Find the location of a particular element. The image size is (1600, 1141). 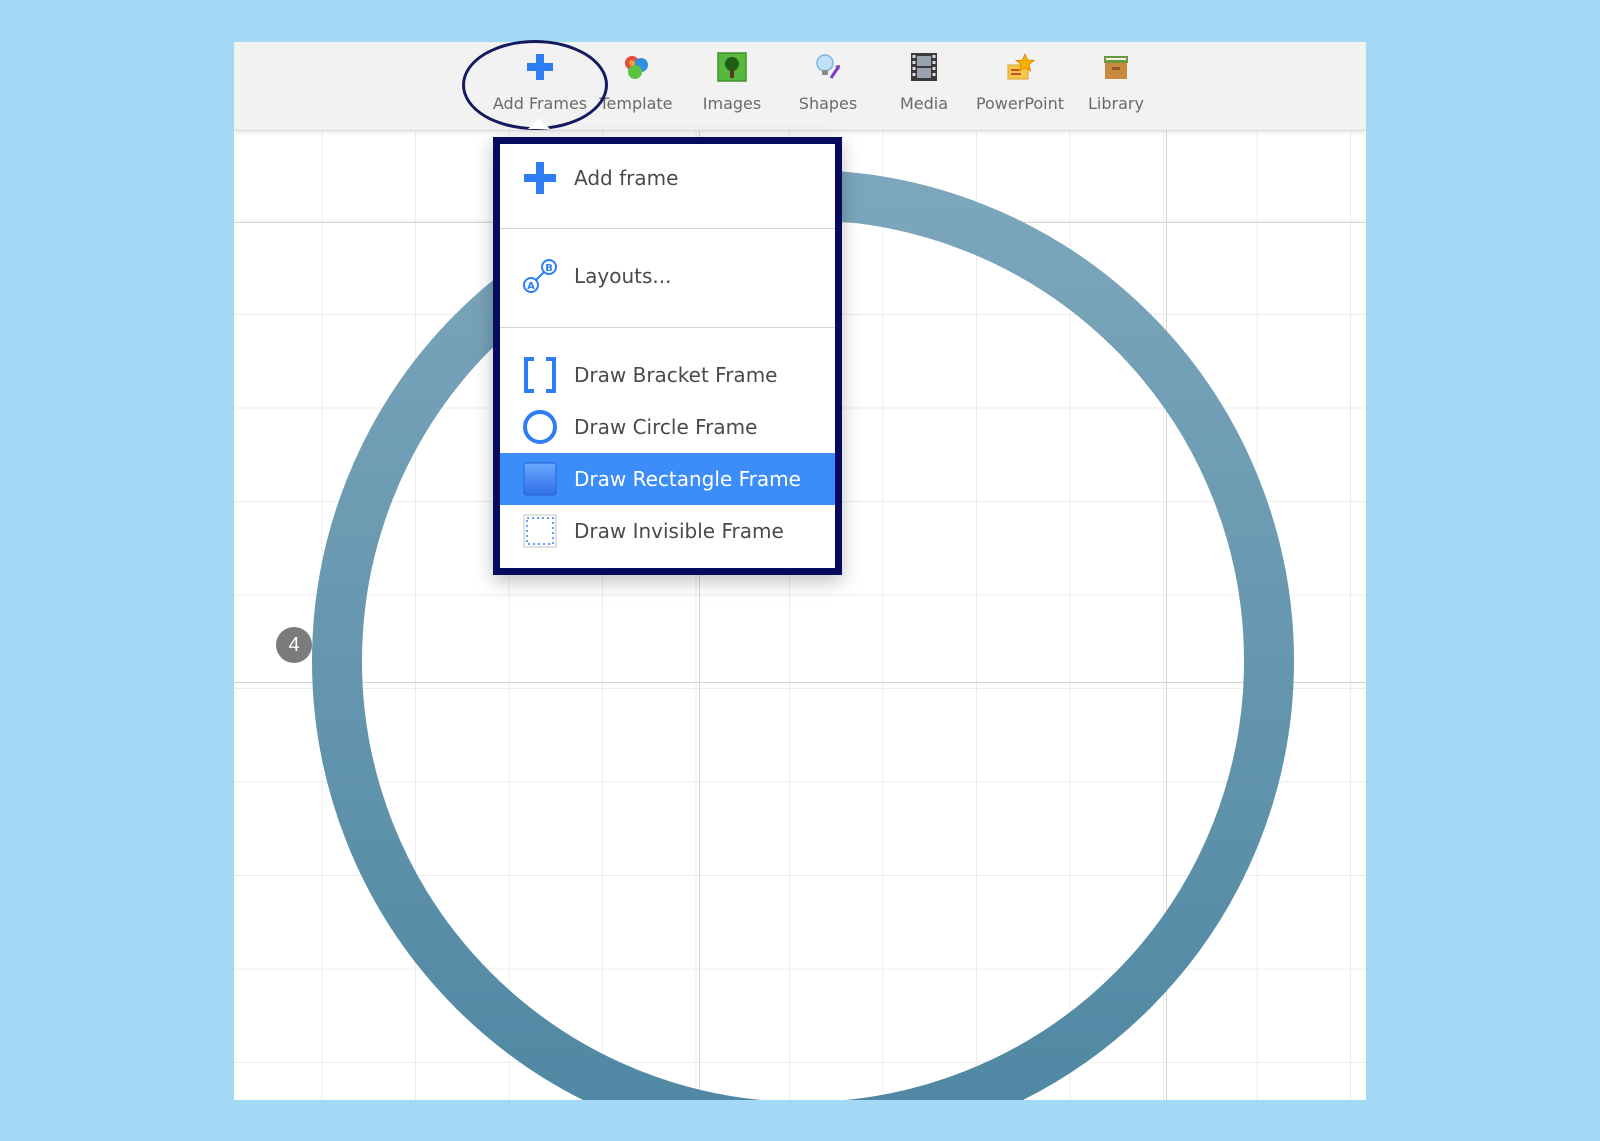

images-button: Images is located at coordinates (732, 88).